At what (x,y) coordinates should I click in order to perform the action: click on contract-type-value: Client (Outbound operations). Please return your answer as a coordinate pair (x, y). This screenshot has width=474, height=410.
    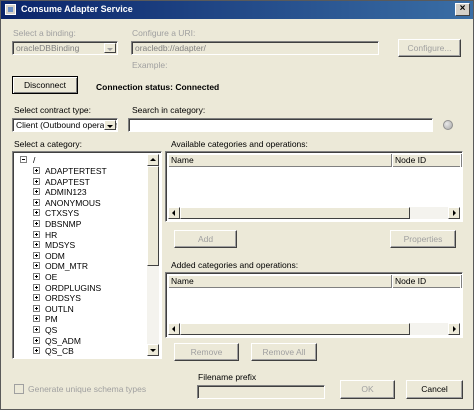
    Looking at the image, I should click on (67, 125).